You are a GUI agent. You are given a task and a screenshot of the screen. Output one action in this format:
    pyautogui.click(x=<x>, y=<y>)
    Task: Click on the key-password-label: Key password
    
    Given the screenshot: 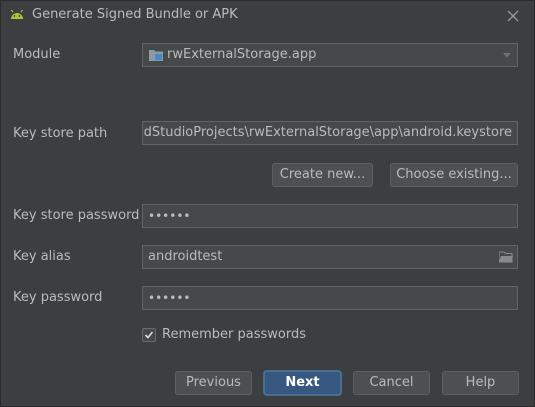 What is the action you would take?
    pyautogui.click(x=58, y=297)
    